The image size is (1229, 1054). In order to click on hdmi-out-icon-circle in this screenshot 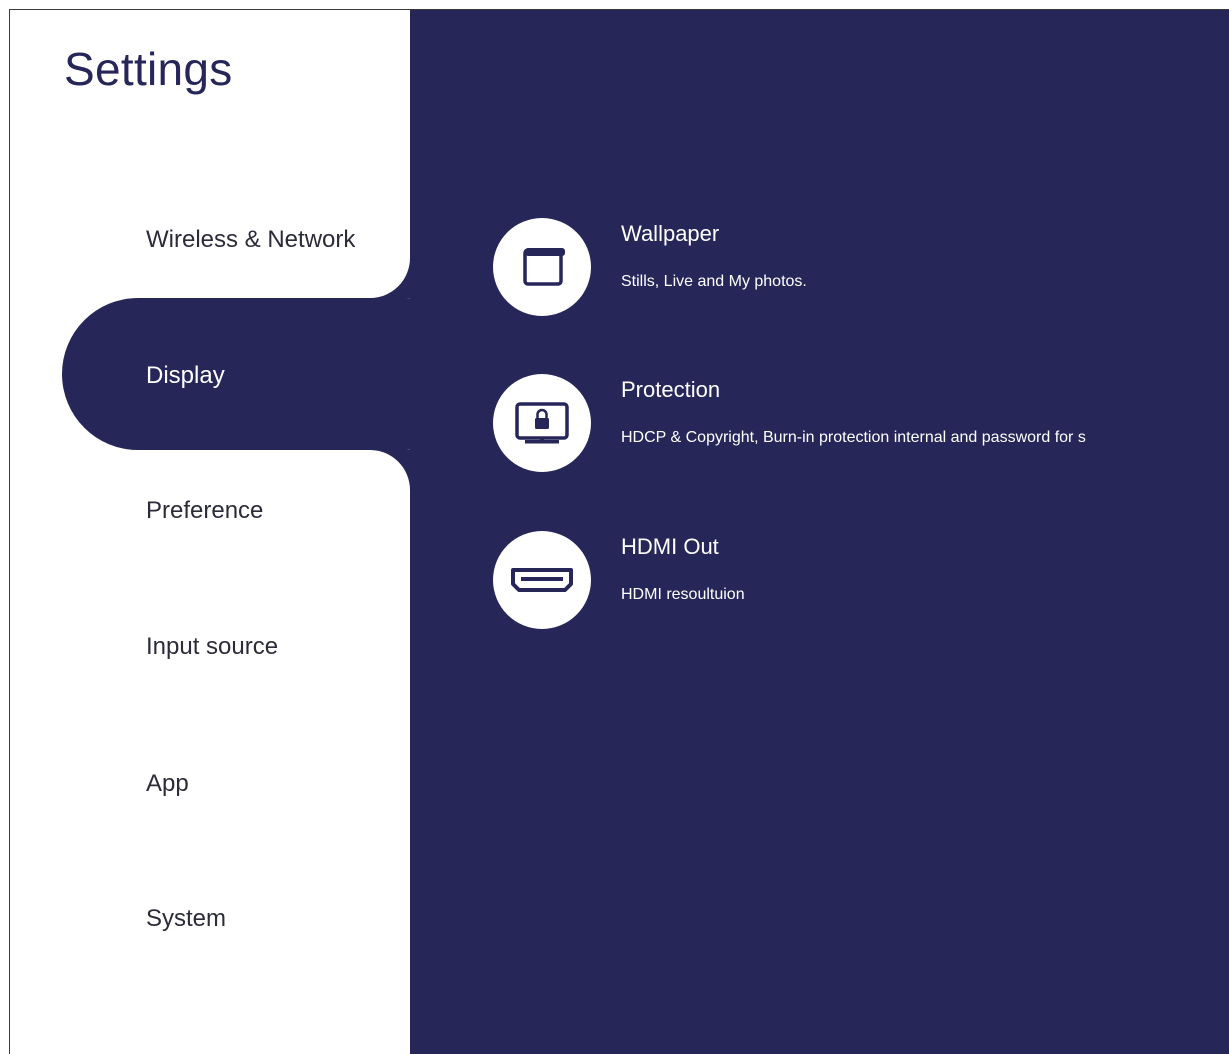, I will do `click(542, 580)`.